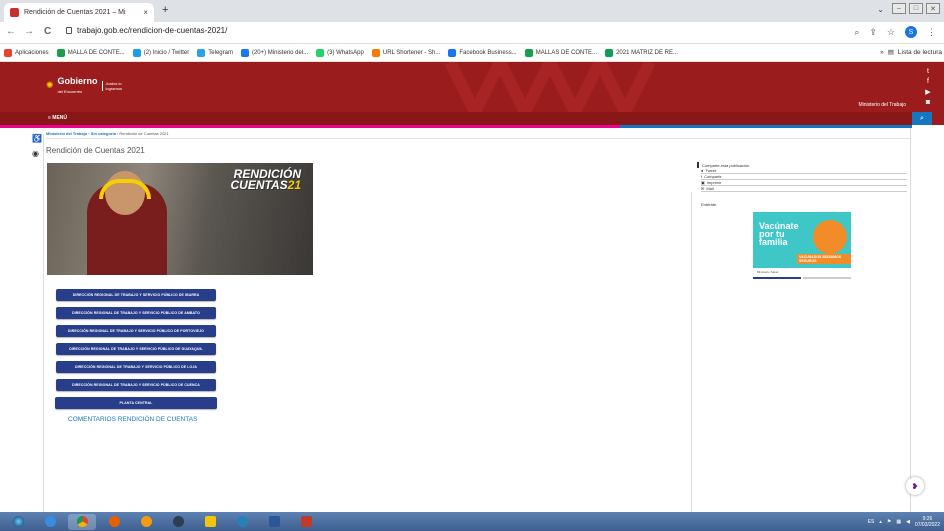 Image resolution: width=944 pixels, height=531 pixels. Describe the element at coordinates (166, 52) in the screenshot. I see `bookmark-label: (2) Inicio / Twitter` at that location.